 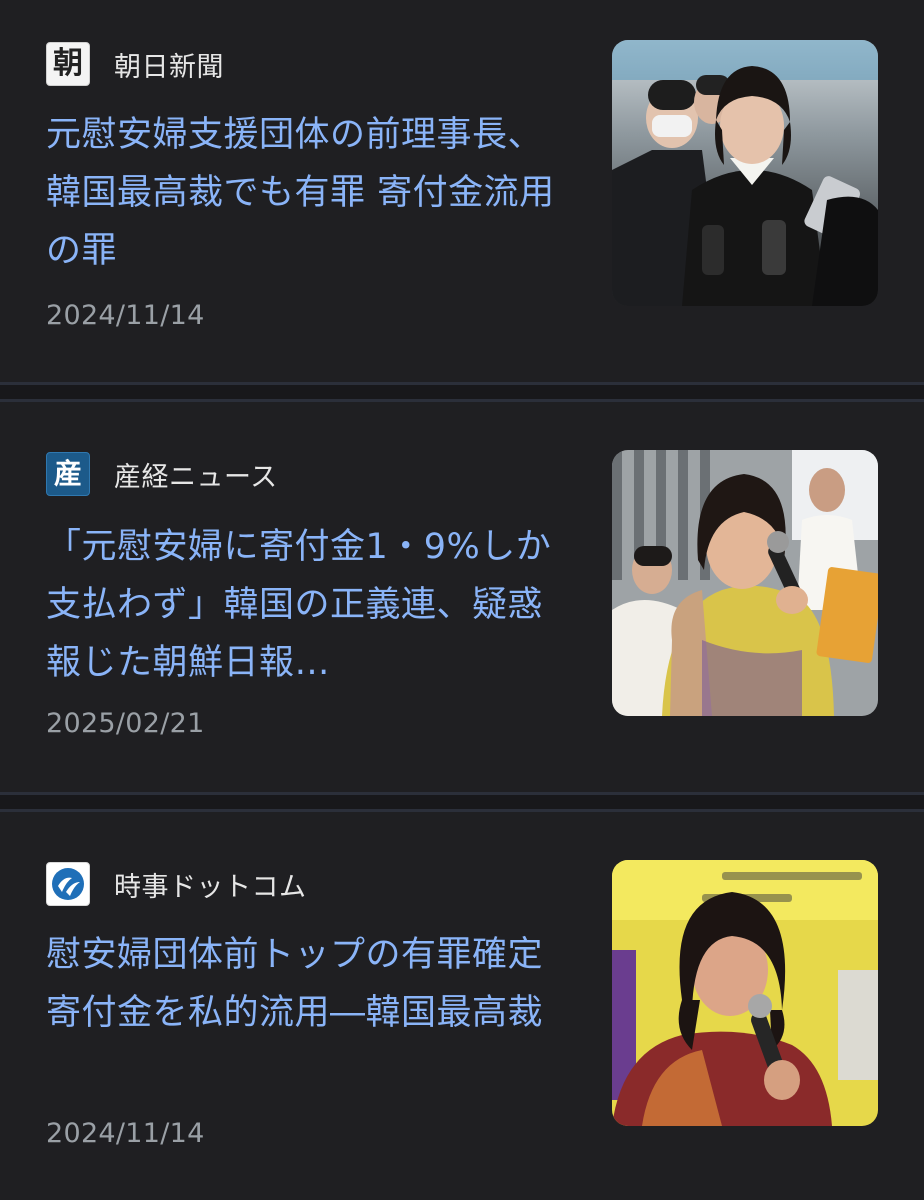 I want to click on source-row: 産 産経ニュース, so click(x=162, y=474).